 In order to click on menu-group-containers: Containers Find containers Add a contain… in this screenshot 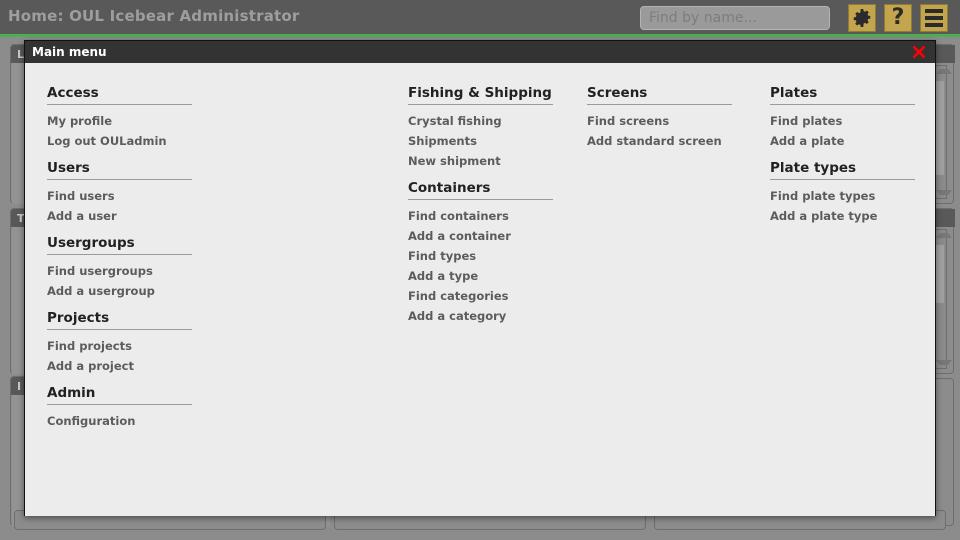, I will do `click(488, 253)`.